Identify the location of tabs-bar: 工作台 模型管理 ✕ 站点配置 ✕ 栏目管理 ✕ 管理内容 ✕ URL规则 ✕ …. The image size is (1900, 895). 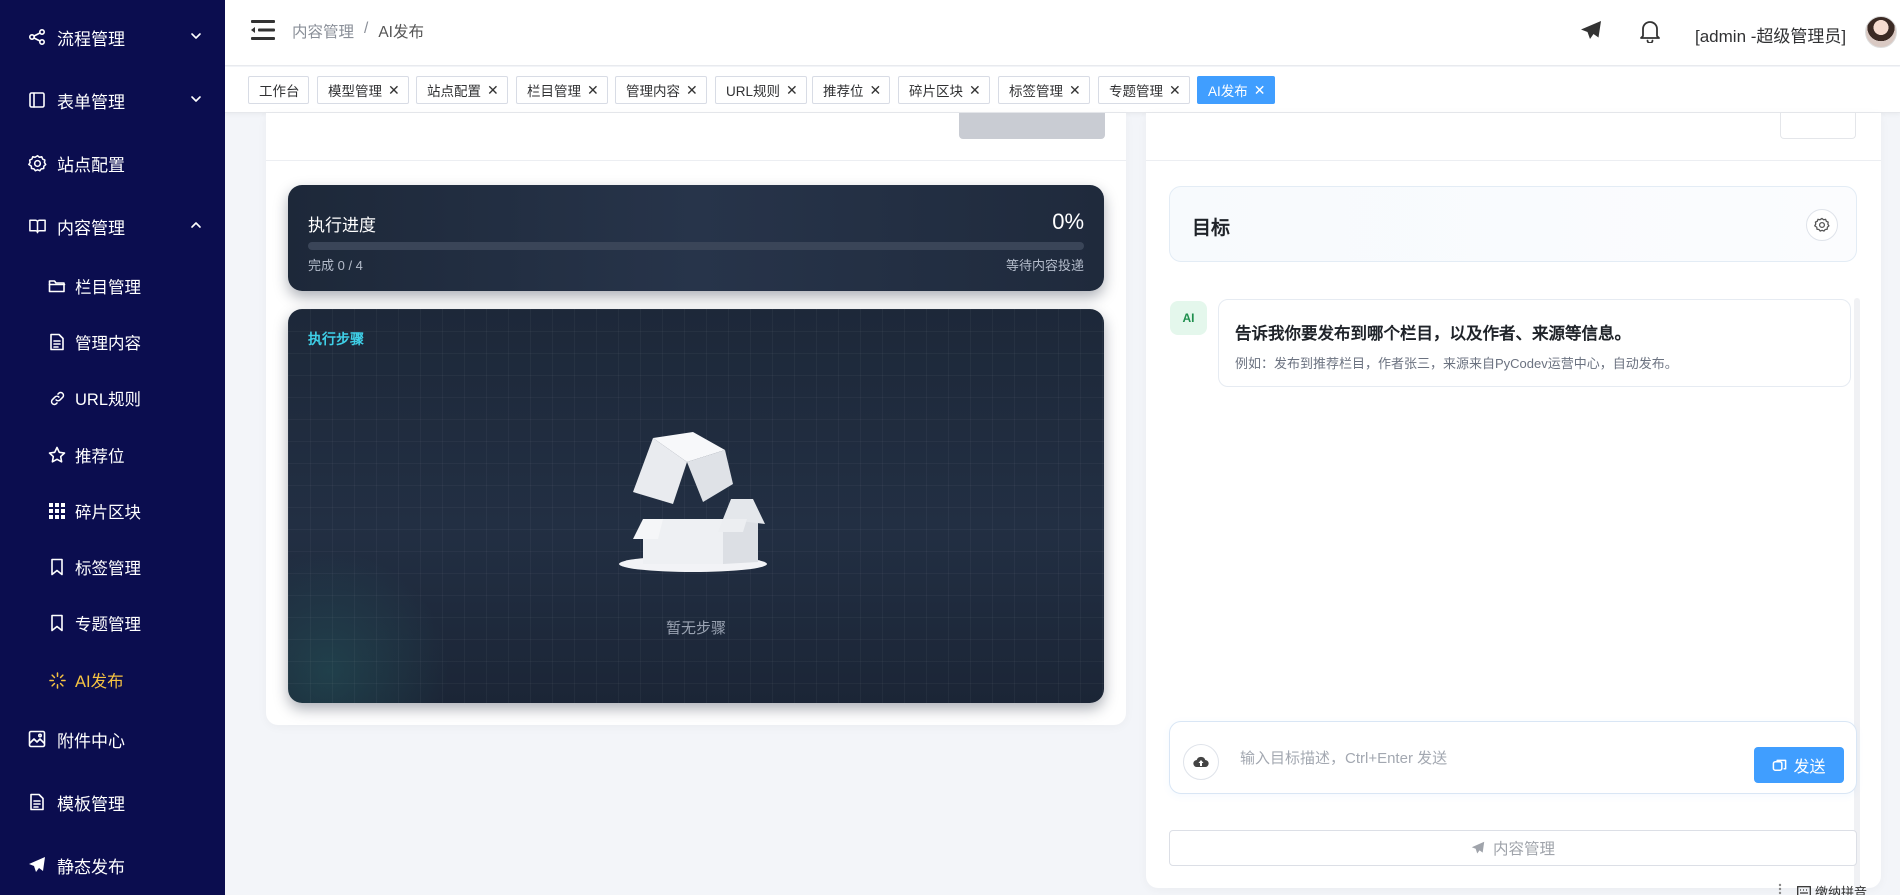
(1062, 90).